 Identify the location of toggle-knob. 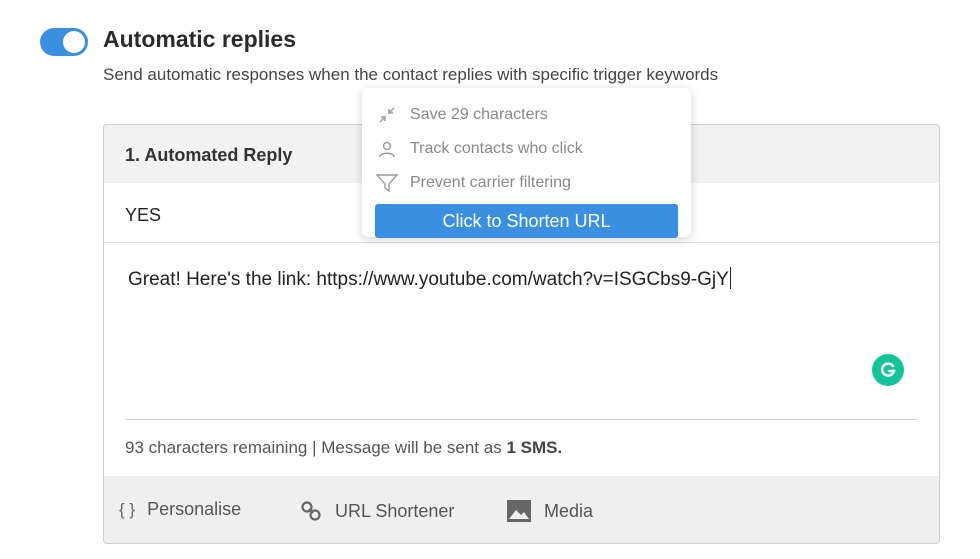
(74, 42).